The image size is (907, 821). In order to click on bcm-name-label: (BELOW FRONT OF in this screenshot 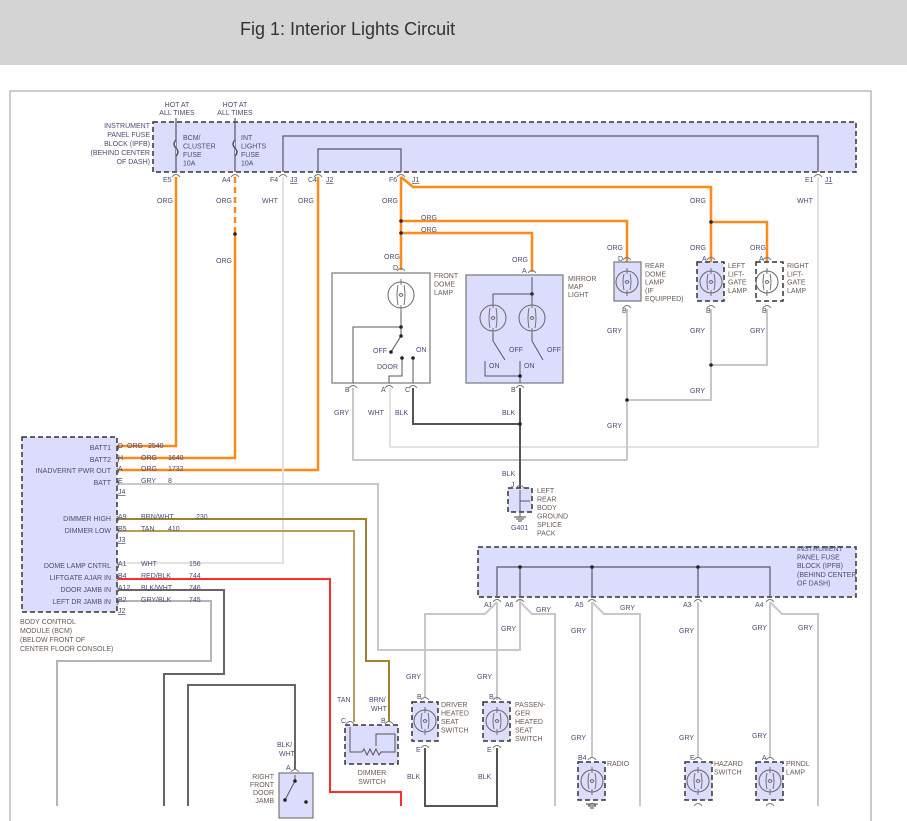, I will do `click(52, 640)`.